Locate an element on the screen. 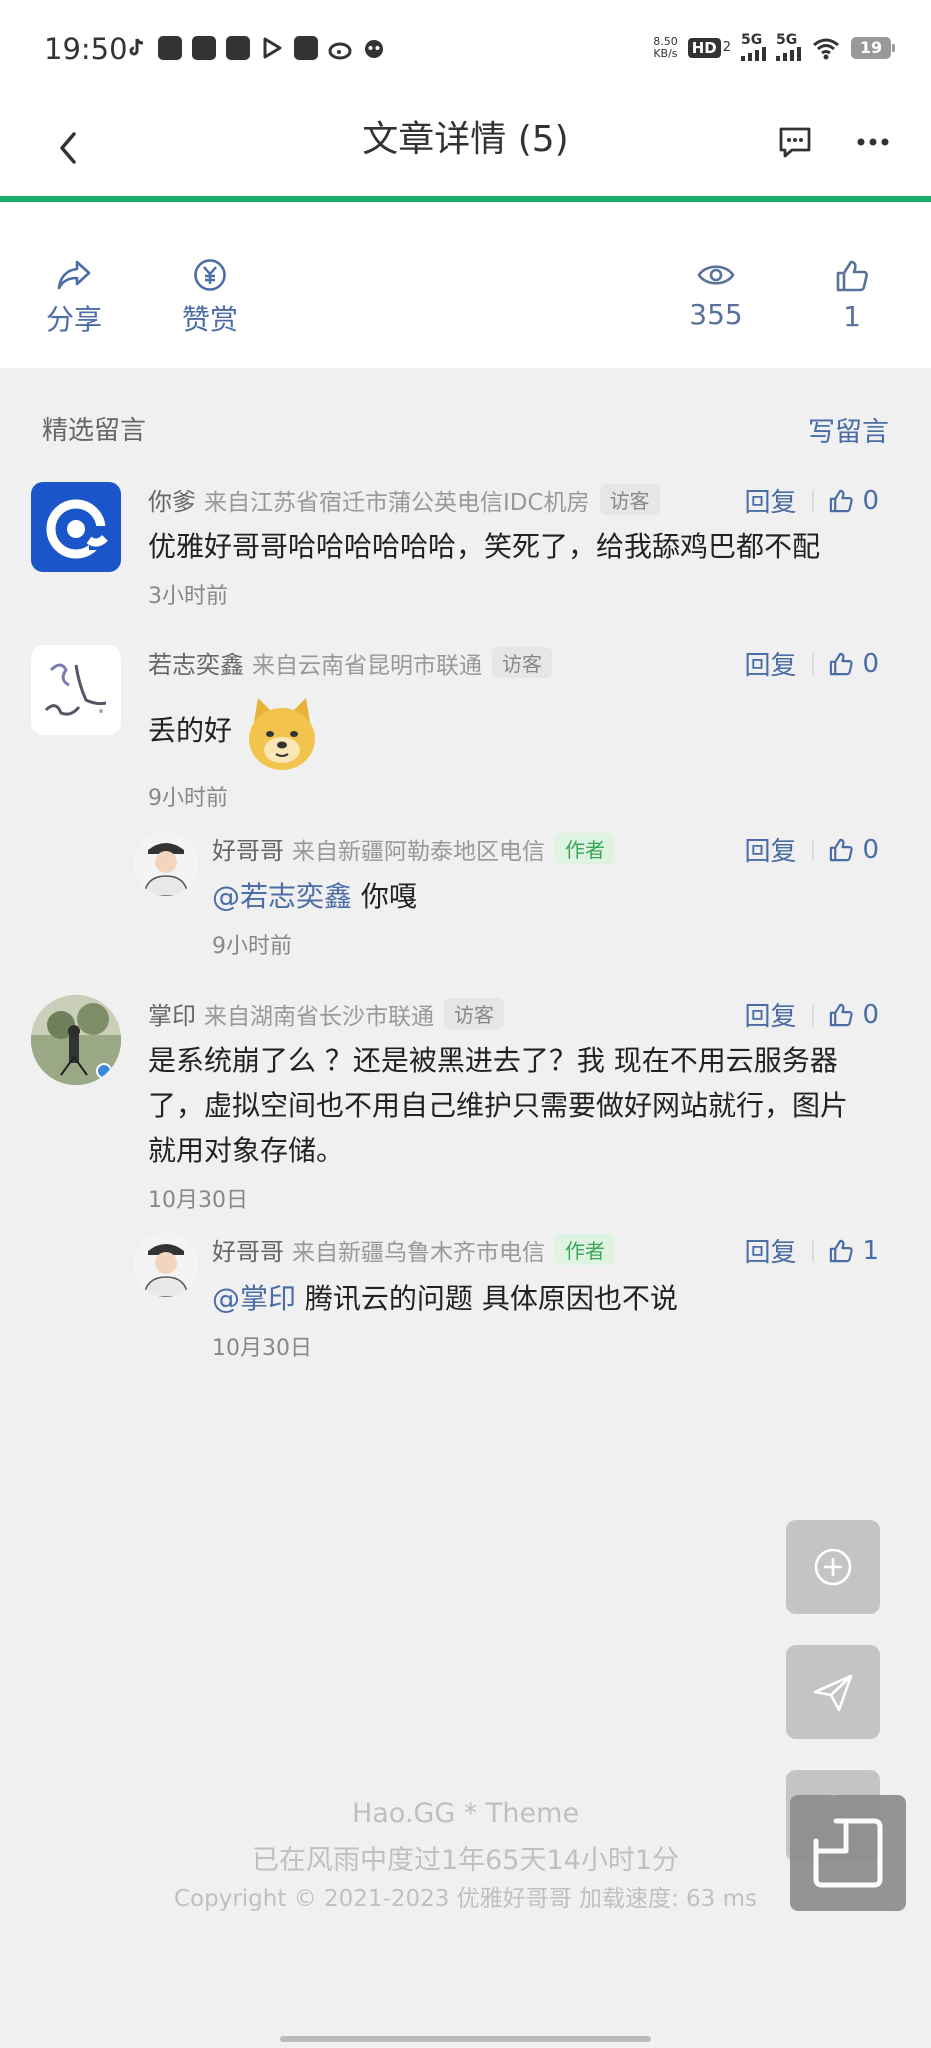 Image resolution: width=931 pixels, height=2048 pixels. comment-button is located at coordinates (795, 142).